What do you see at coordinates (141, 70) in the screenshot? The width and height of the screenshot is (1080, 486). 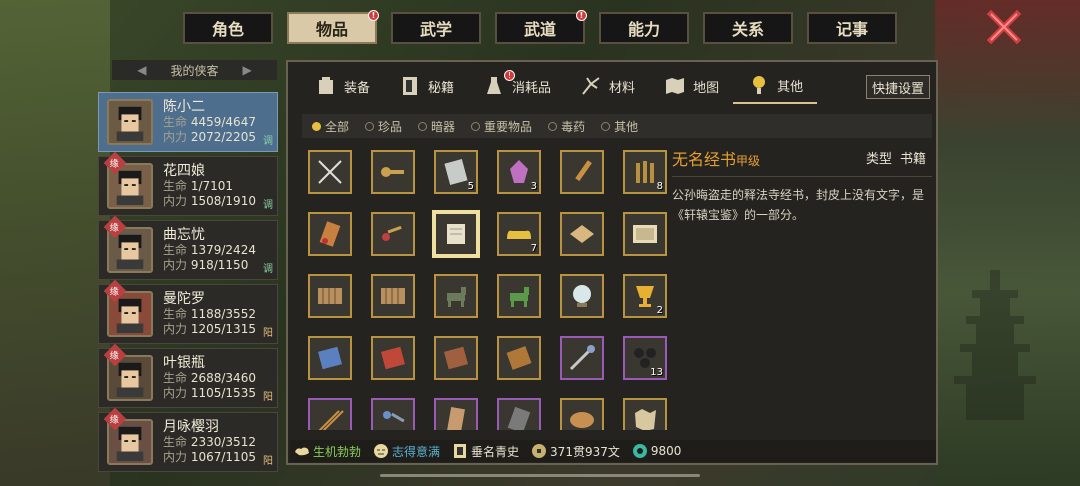 I see `roster-prev-icon: ◀` at bounding box center [141, 70].